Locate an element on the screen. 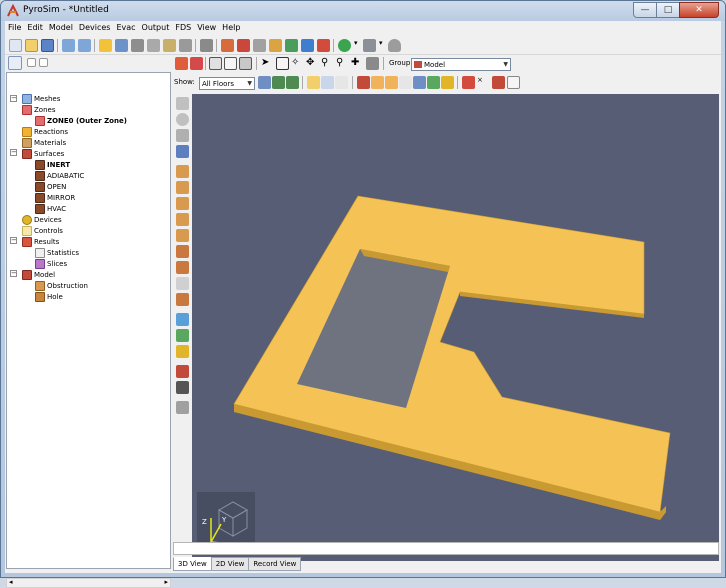  paint-tool-icon is located at coordinates (182, 371).